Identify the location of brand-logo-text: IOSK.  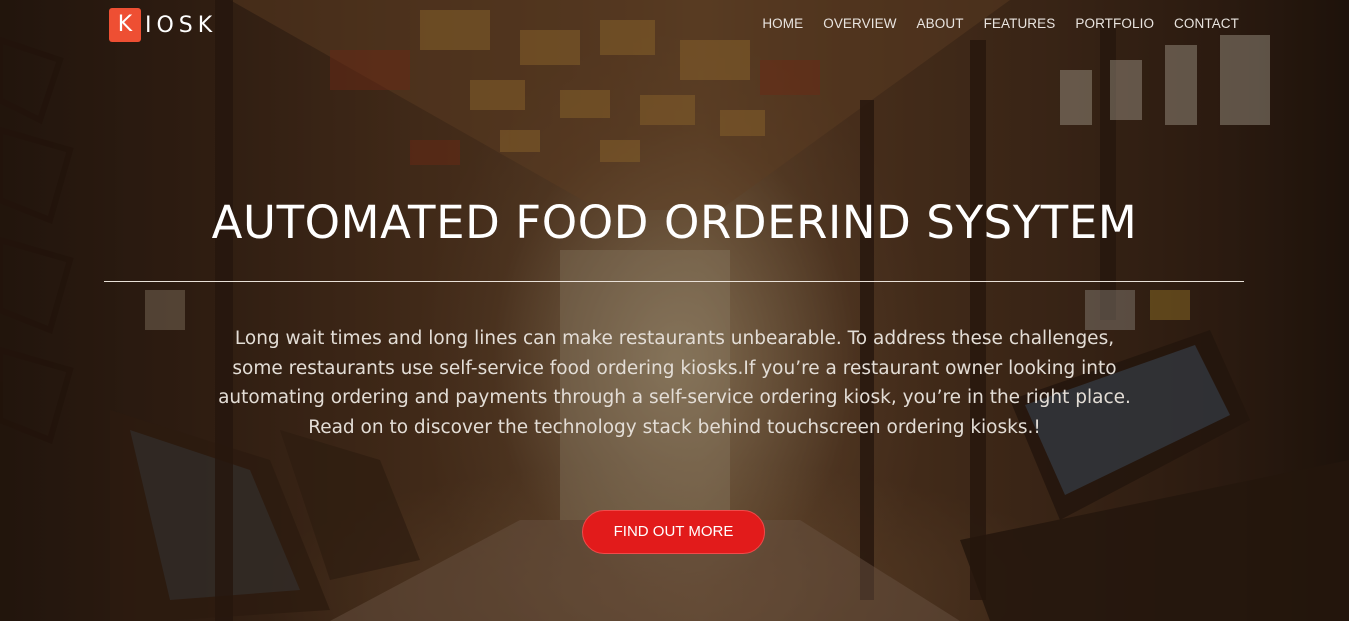
(181, 25).